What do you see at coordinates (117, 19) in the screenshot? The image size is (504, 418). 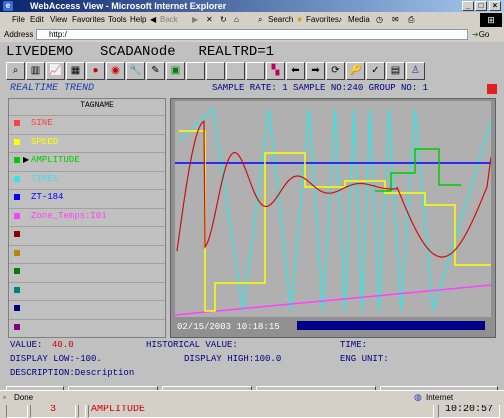 I see `menu-tools: Tools` at bounding box center [117, 19].